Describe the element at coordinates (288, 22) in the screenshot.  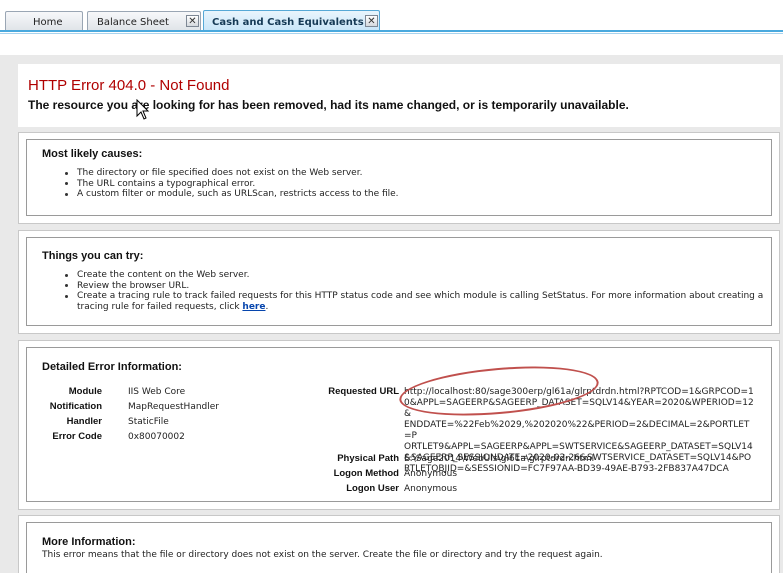
I see `tab-cash-label: Cash and Cash Equivalents` at that location.